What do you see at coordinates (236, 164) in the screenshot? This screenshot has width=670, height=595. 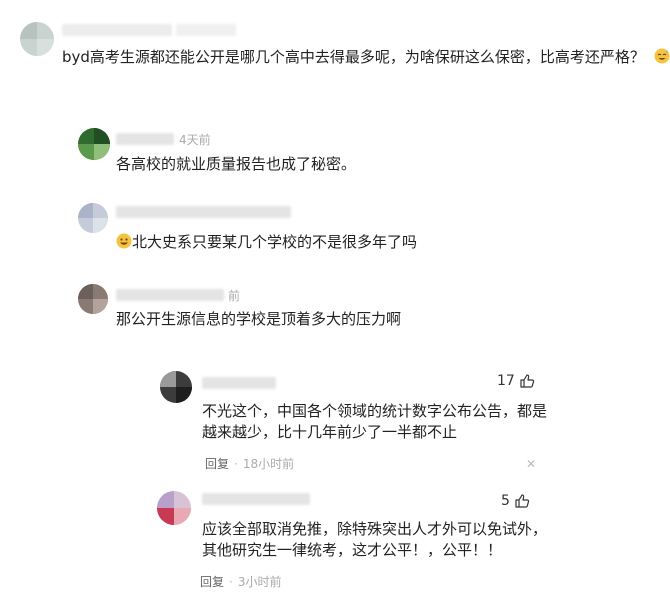 I see `comment-text: 各高校的就业质量报告也成了秘密。` at bounding box center [236, 164].